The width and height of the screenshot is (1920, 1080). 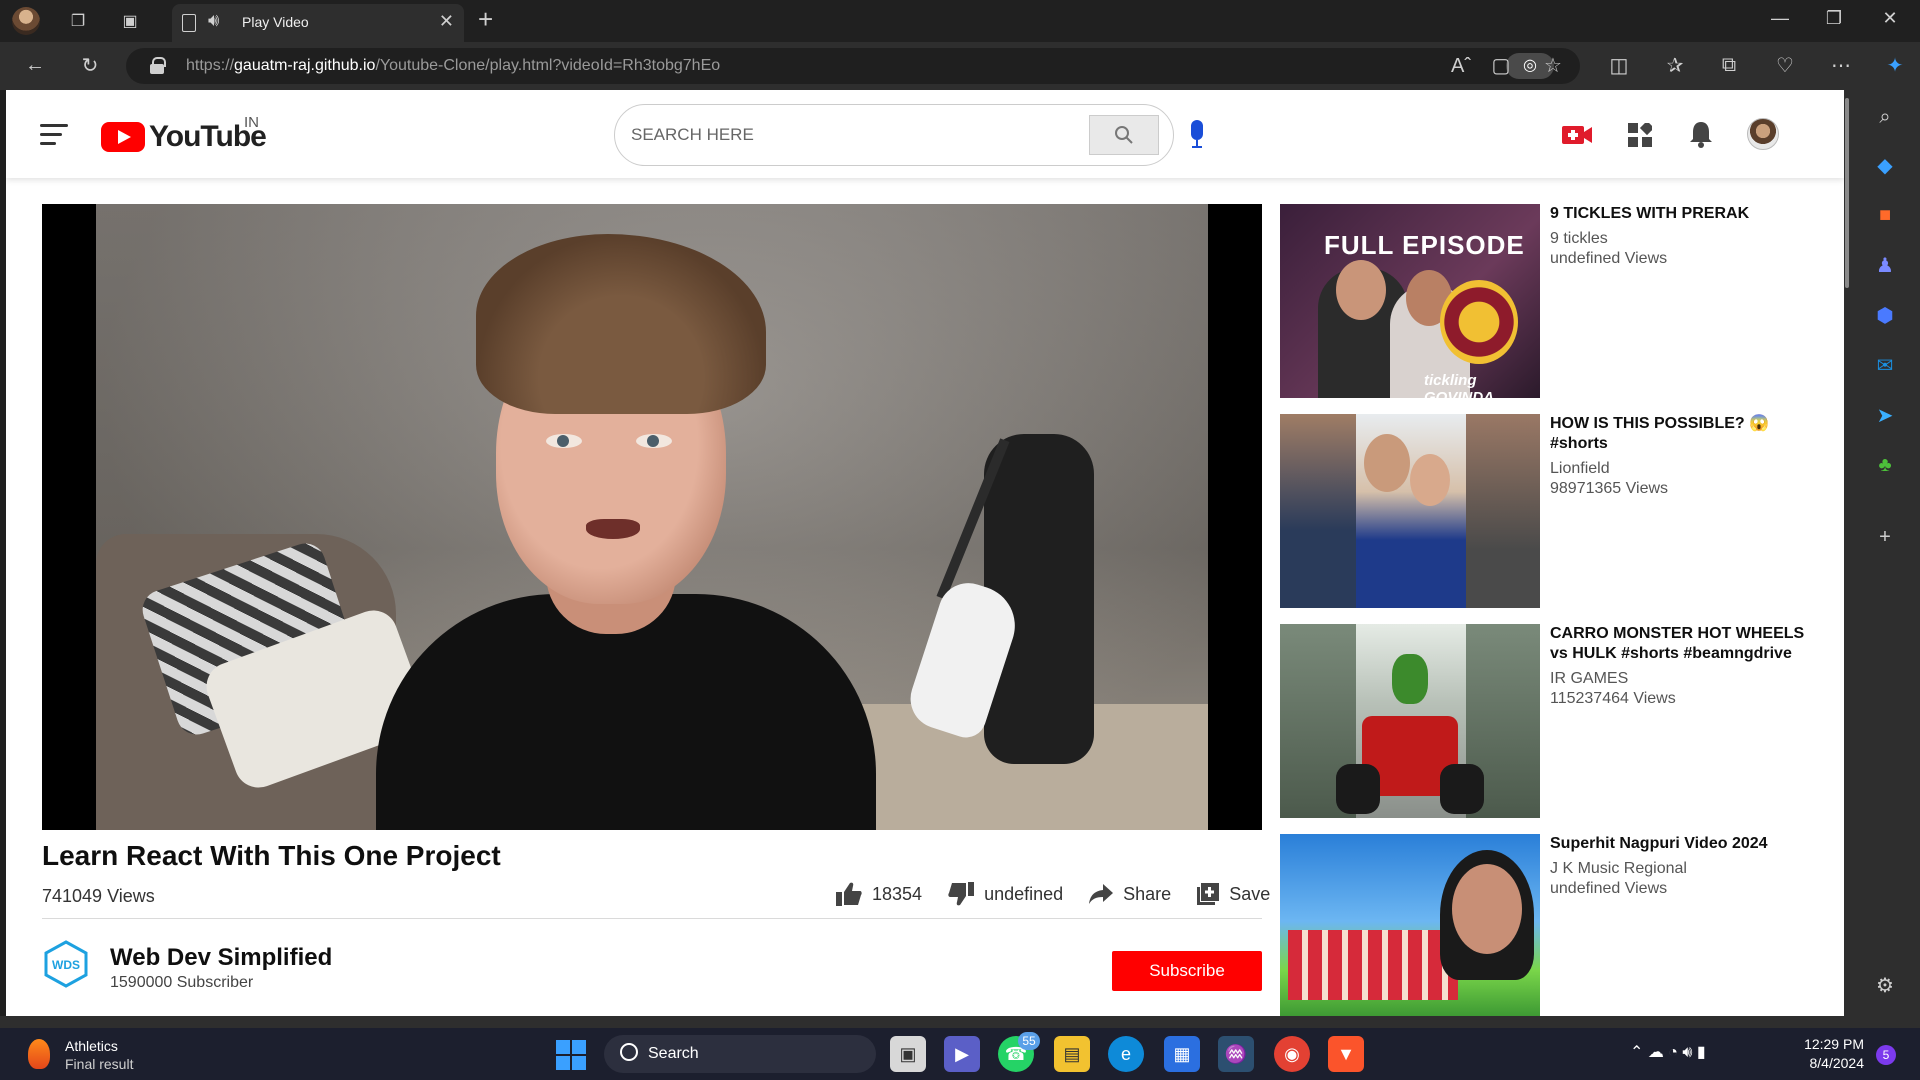 What do you see at coordinates (1841, 65) in the screenshot?
I see `more-menu-icon: ⋯` at bounding box center [1841, 65].